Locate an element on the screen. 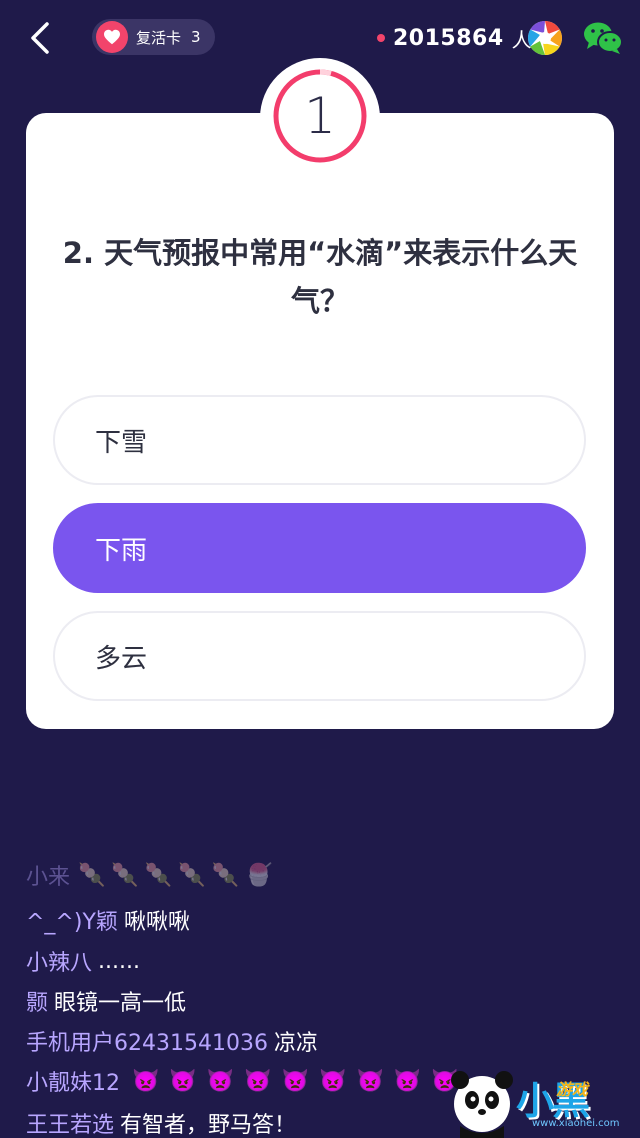 This screenshot has height=1138, width=640. chat-message: 王王若选 有智者，野马答！ is located at coordinates (161, 1120).